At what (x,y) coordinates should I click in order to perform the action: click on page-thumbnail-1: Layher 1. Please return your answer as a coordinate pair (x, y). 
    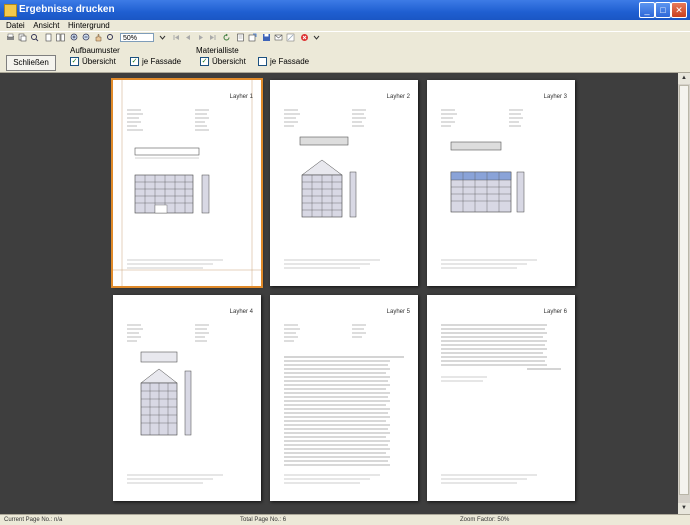
    Looking at the image, I should click on (187, 183).